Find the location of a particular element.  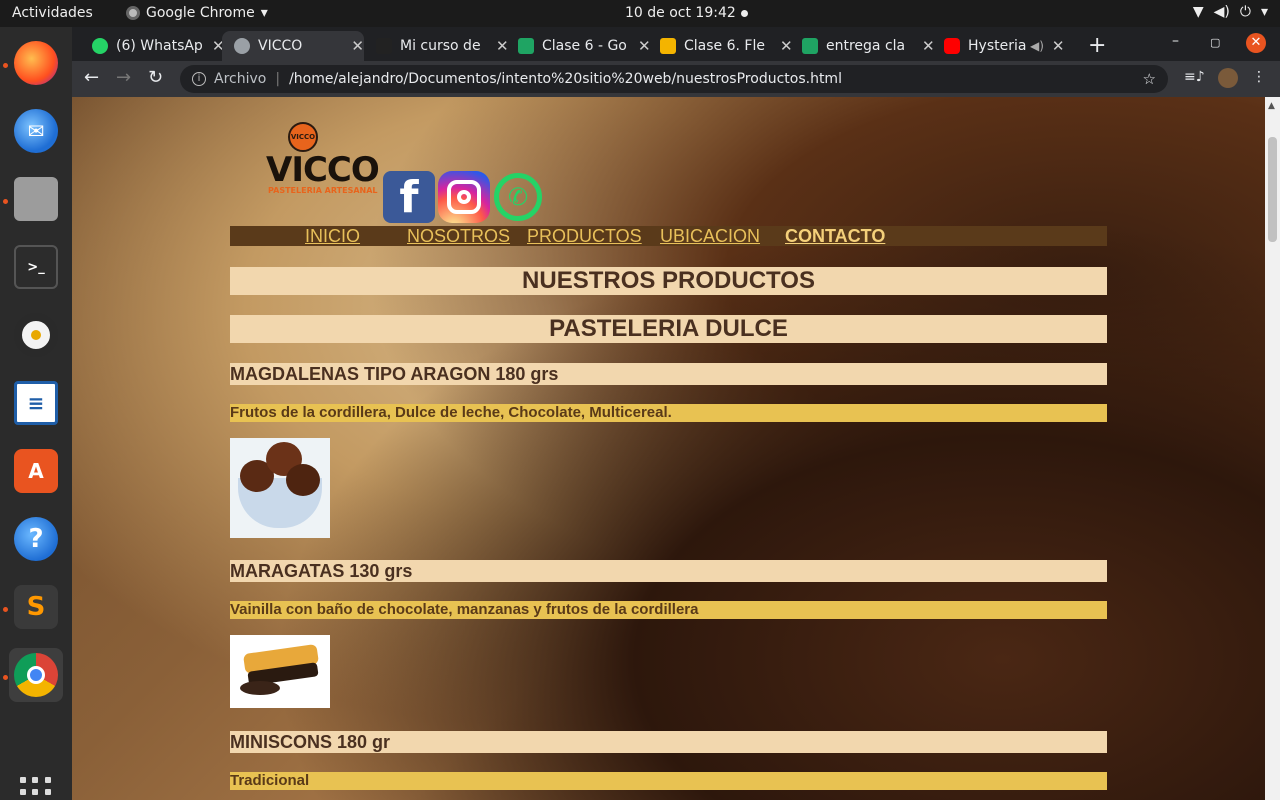

tab-title: VICCO is located at coordinates (280, 46).